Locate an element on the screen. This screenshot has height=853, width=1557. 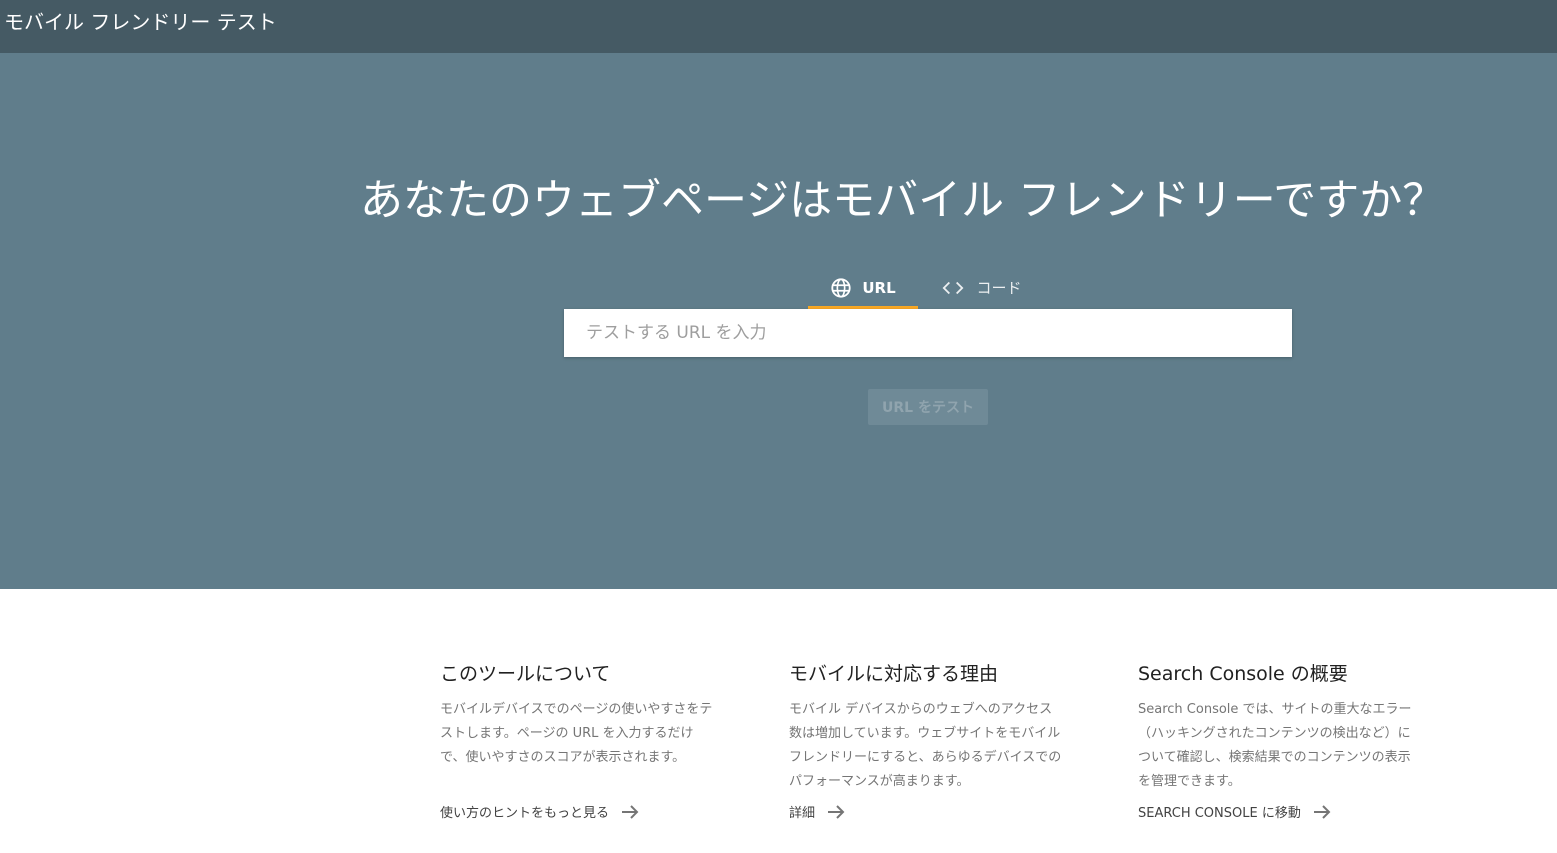
link-label: SEARCH CONSOLE に移動 is located at coordinates (1219, 813).